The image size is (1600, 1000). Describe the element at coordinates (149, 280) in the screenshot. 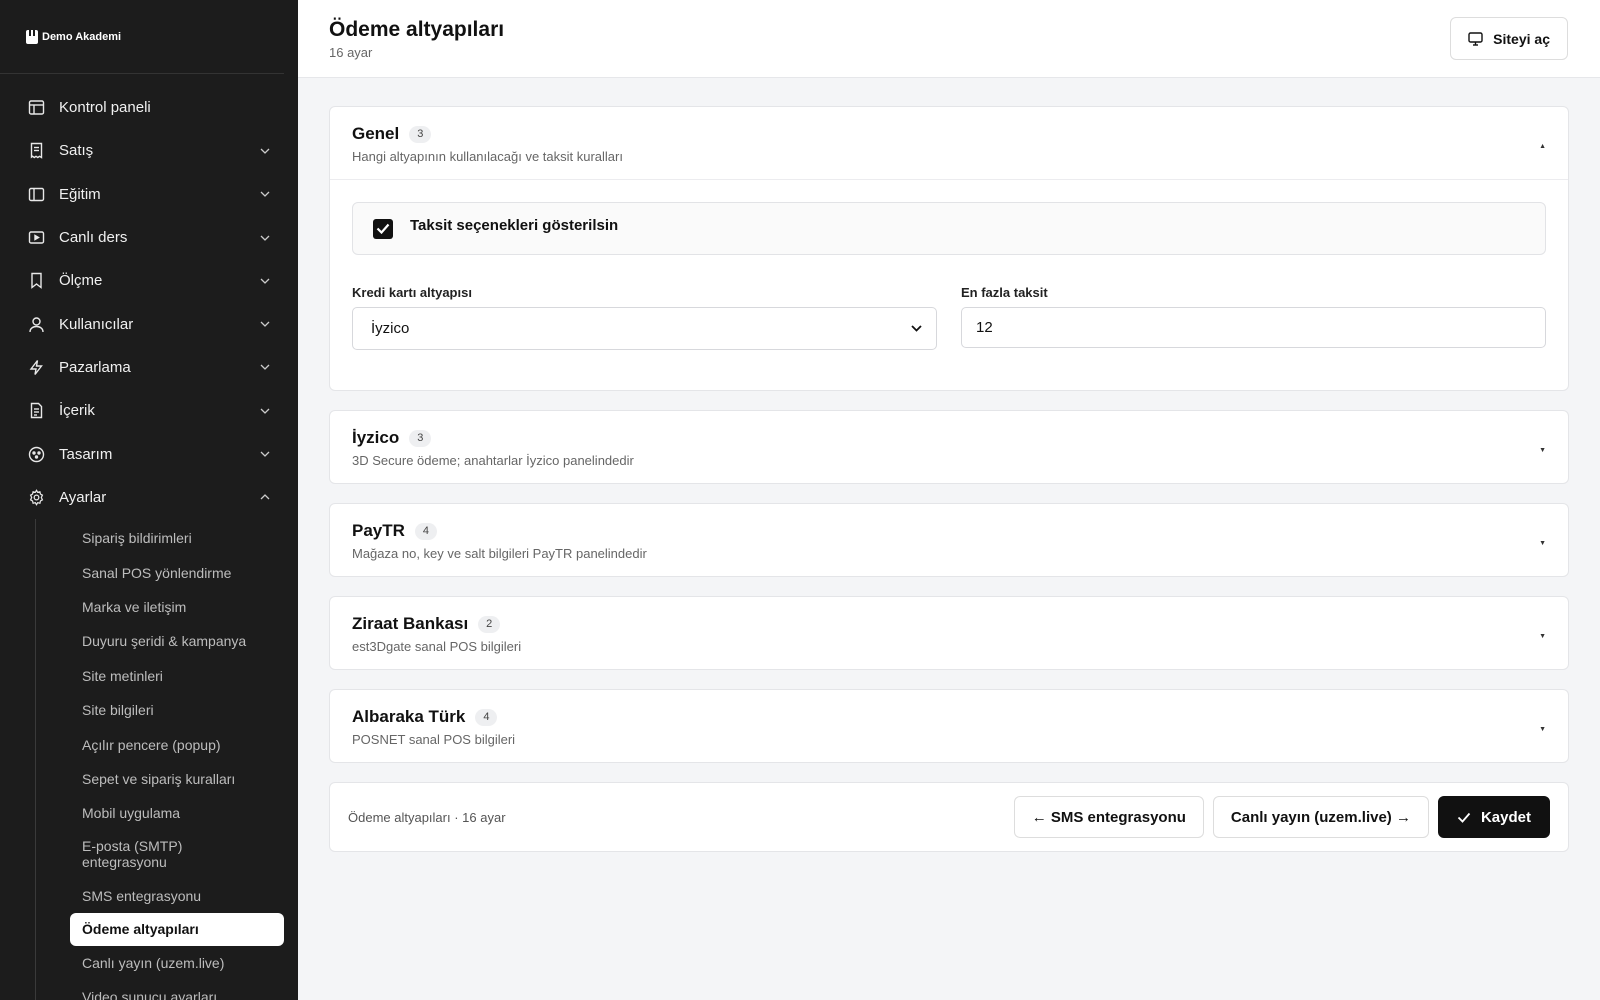

I see `sidebar-item-olcme: Ölçme` at that location.